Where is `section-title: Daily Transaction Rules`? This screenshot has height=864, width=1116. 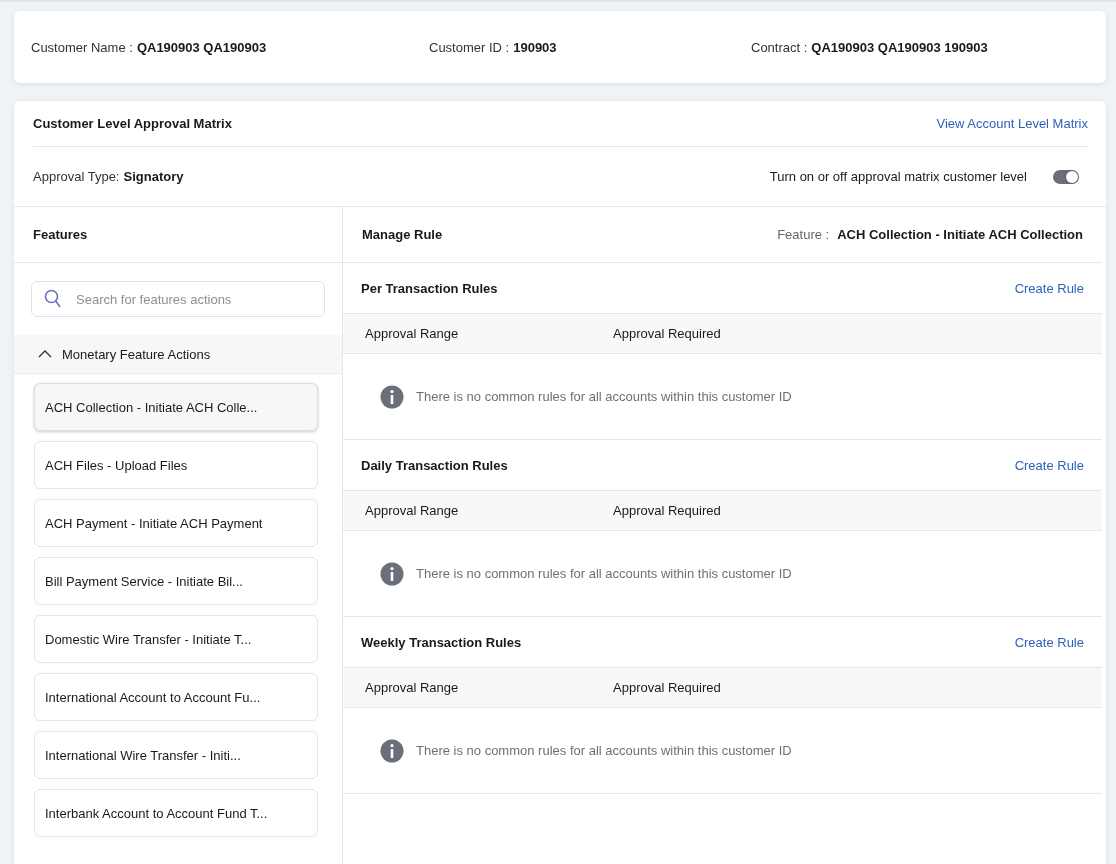
section-title: Daily Transaction Rules is located at coordinates (434, 465).